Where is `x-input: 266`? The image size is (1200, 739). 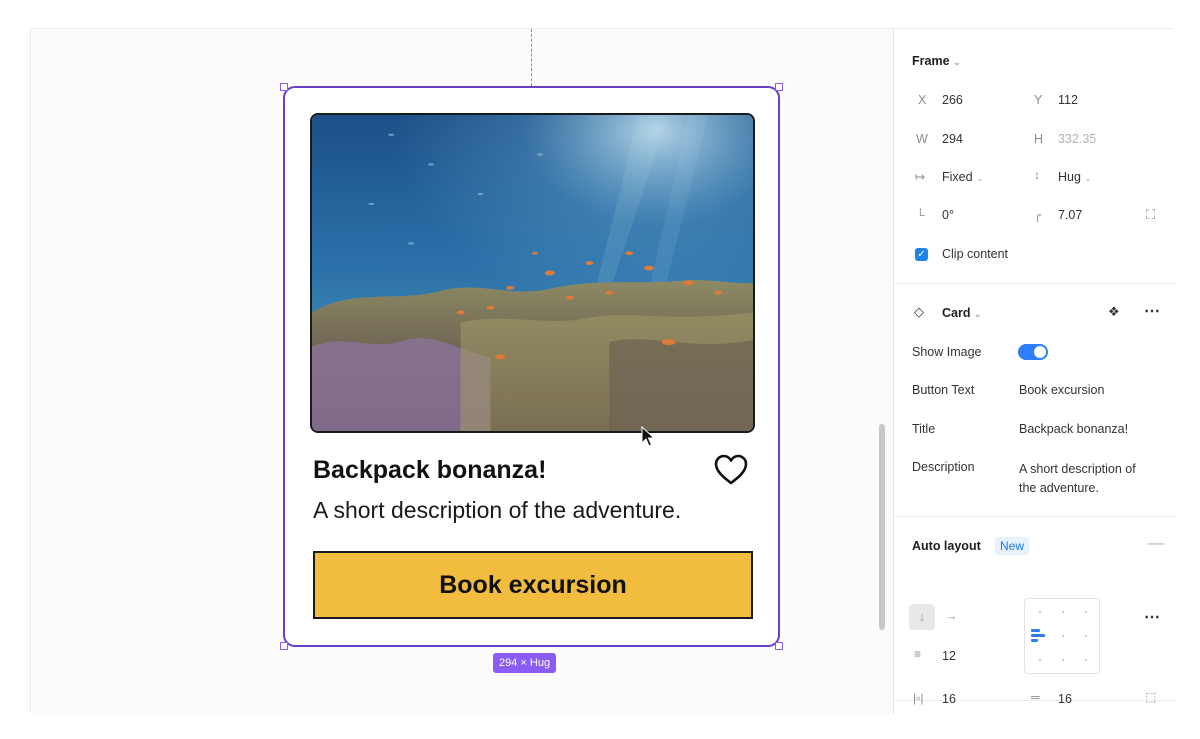
x-input: 266 is located at coordinates (952, 100).